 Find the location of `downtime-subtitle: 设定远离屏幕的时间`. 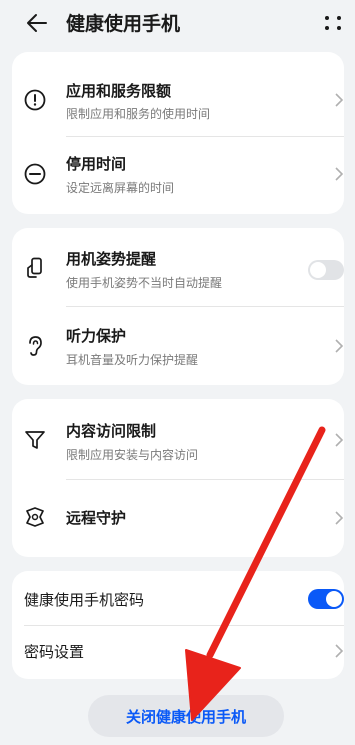

downtime-subtitle: 设定远离屏幕的时间 is located at coordinates (120, 188).